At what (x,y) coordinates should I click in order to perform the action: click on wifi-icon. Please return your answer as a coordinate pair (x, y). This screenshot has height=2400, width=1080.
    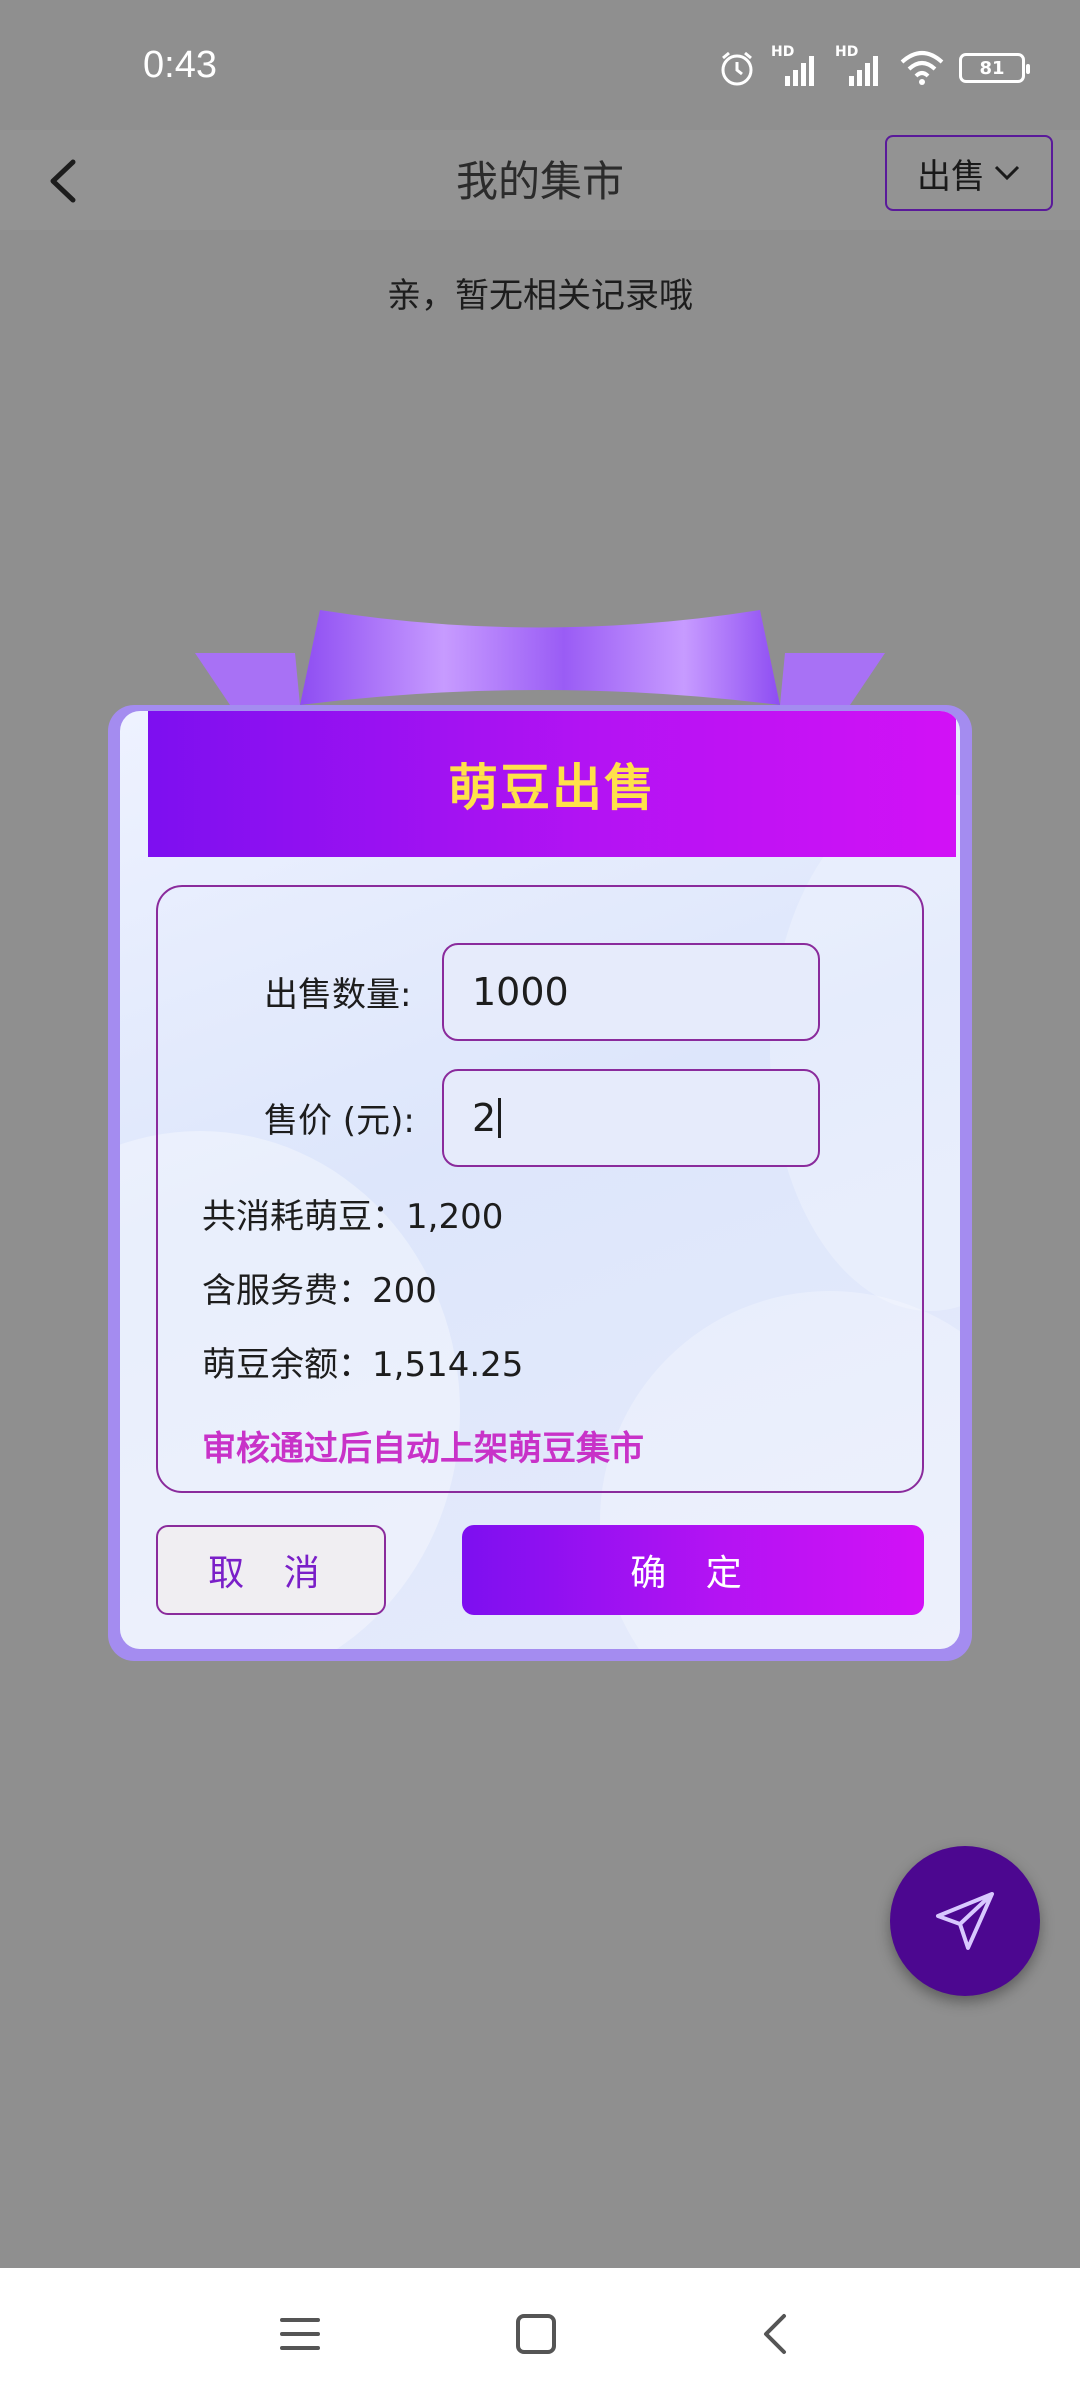
    Looking at the image, I should click on (922, 68).